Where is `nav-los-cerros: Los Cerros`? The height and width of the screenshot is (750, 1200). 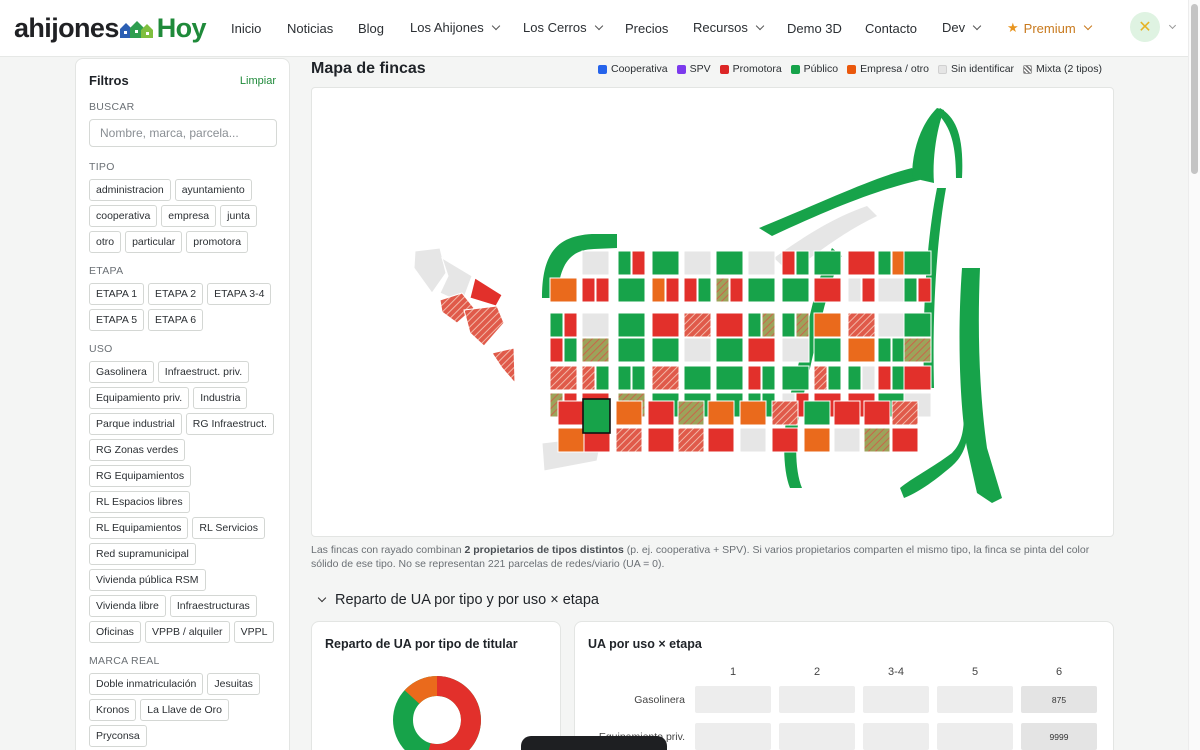 nav-los-cerros: Los Cerros is located at coordinates (563, 27).